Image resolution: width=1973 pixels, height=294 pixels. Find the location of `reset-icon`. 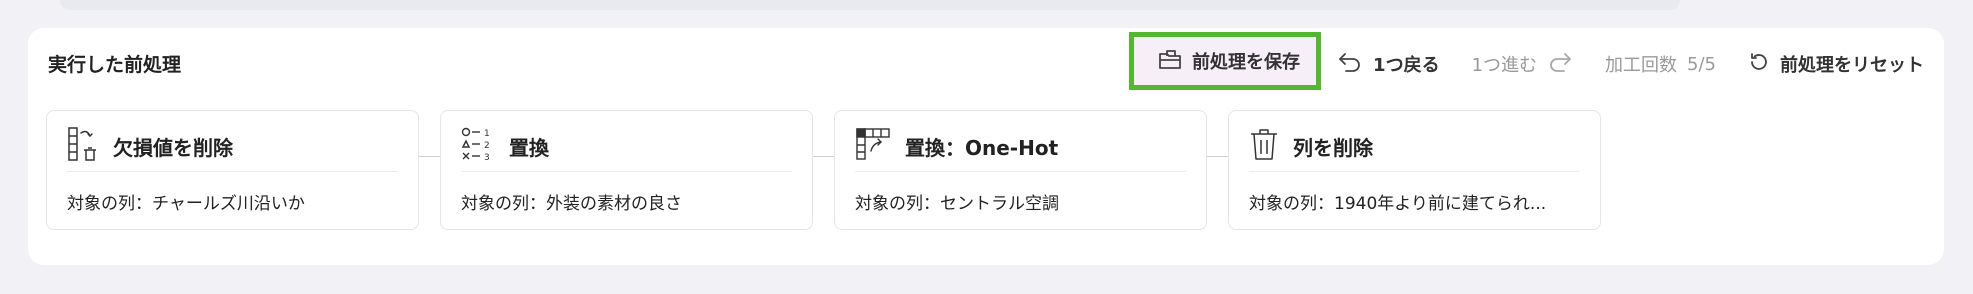

reset-icon is located at coordinates (1759, 64).